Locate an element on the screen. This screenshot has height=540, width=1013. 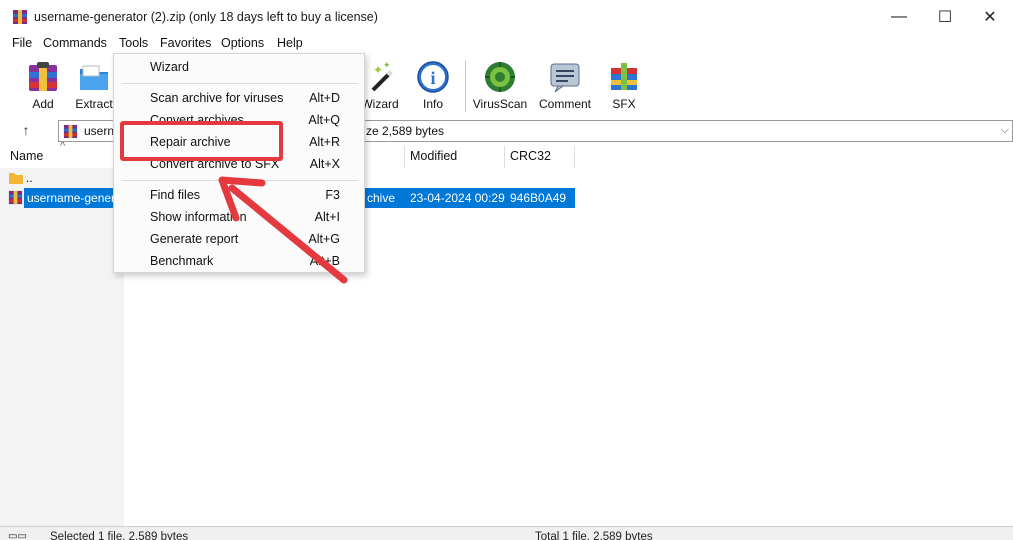
menu-item-label: Wizard is located at coordinates (169, 67).